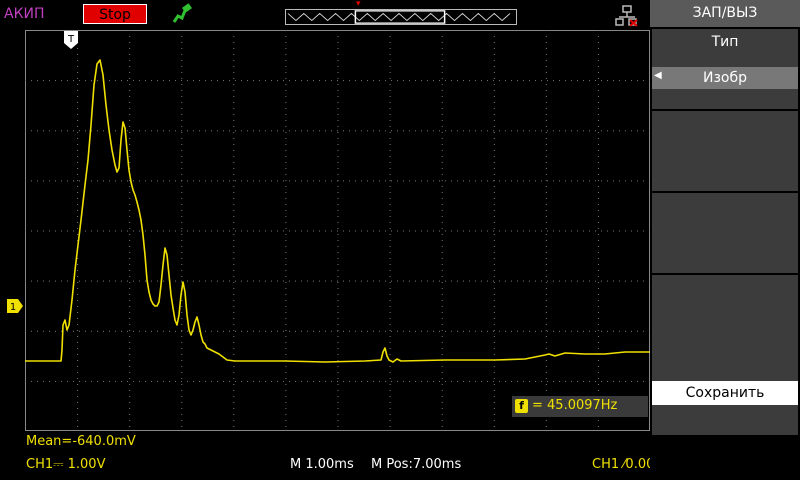  Describe the element at coordinates (626, 16) in the screenshot. I see `usb-icon` at that location.